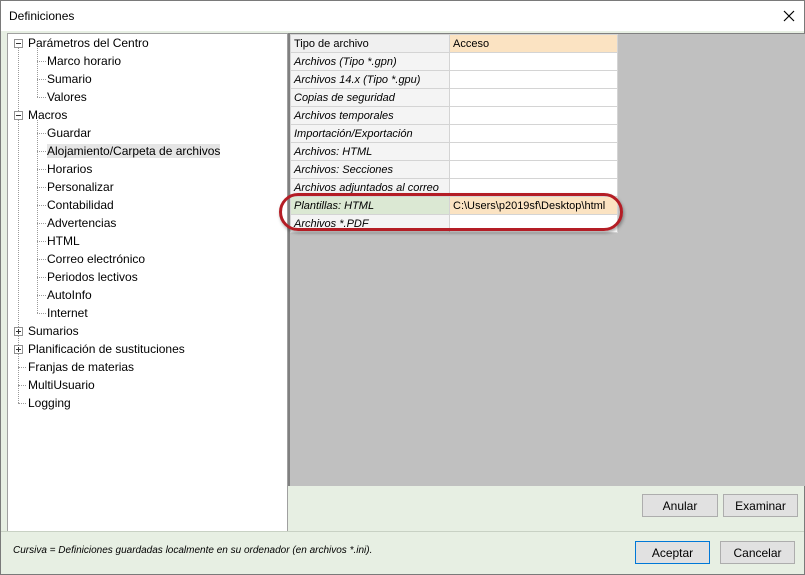 This screenshot has width=805, height=575. I want to click on cancel-edit-button: Anular, so click(680, 505).